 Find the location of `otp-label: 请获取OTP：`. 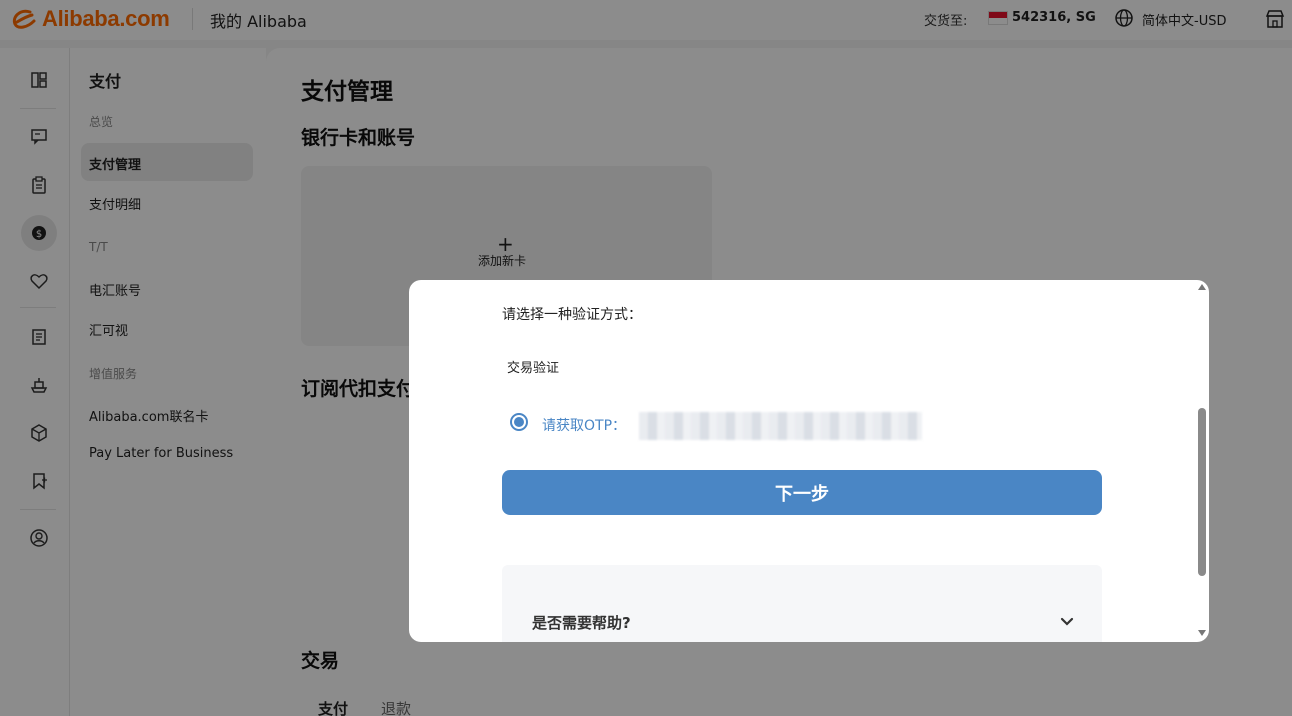

otp-label: 请获取OTP： is located at coordinates (584, 425).